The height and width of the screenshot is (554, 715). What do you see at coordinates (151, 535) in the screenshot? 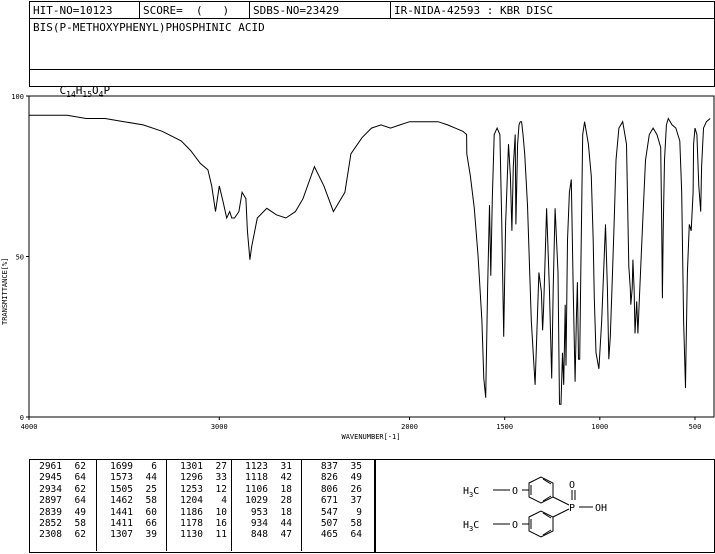
I see `peak-transmittance: 39` at bounding box center [151, 535].